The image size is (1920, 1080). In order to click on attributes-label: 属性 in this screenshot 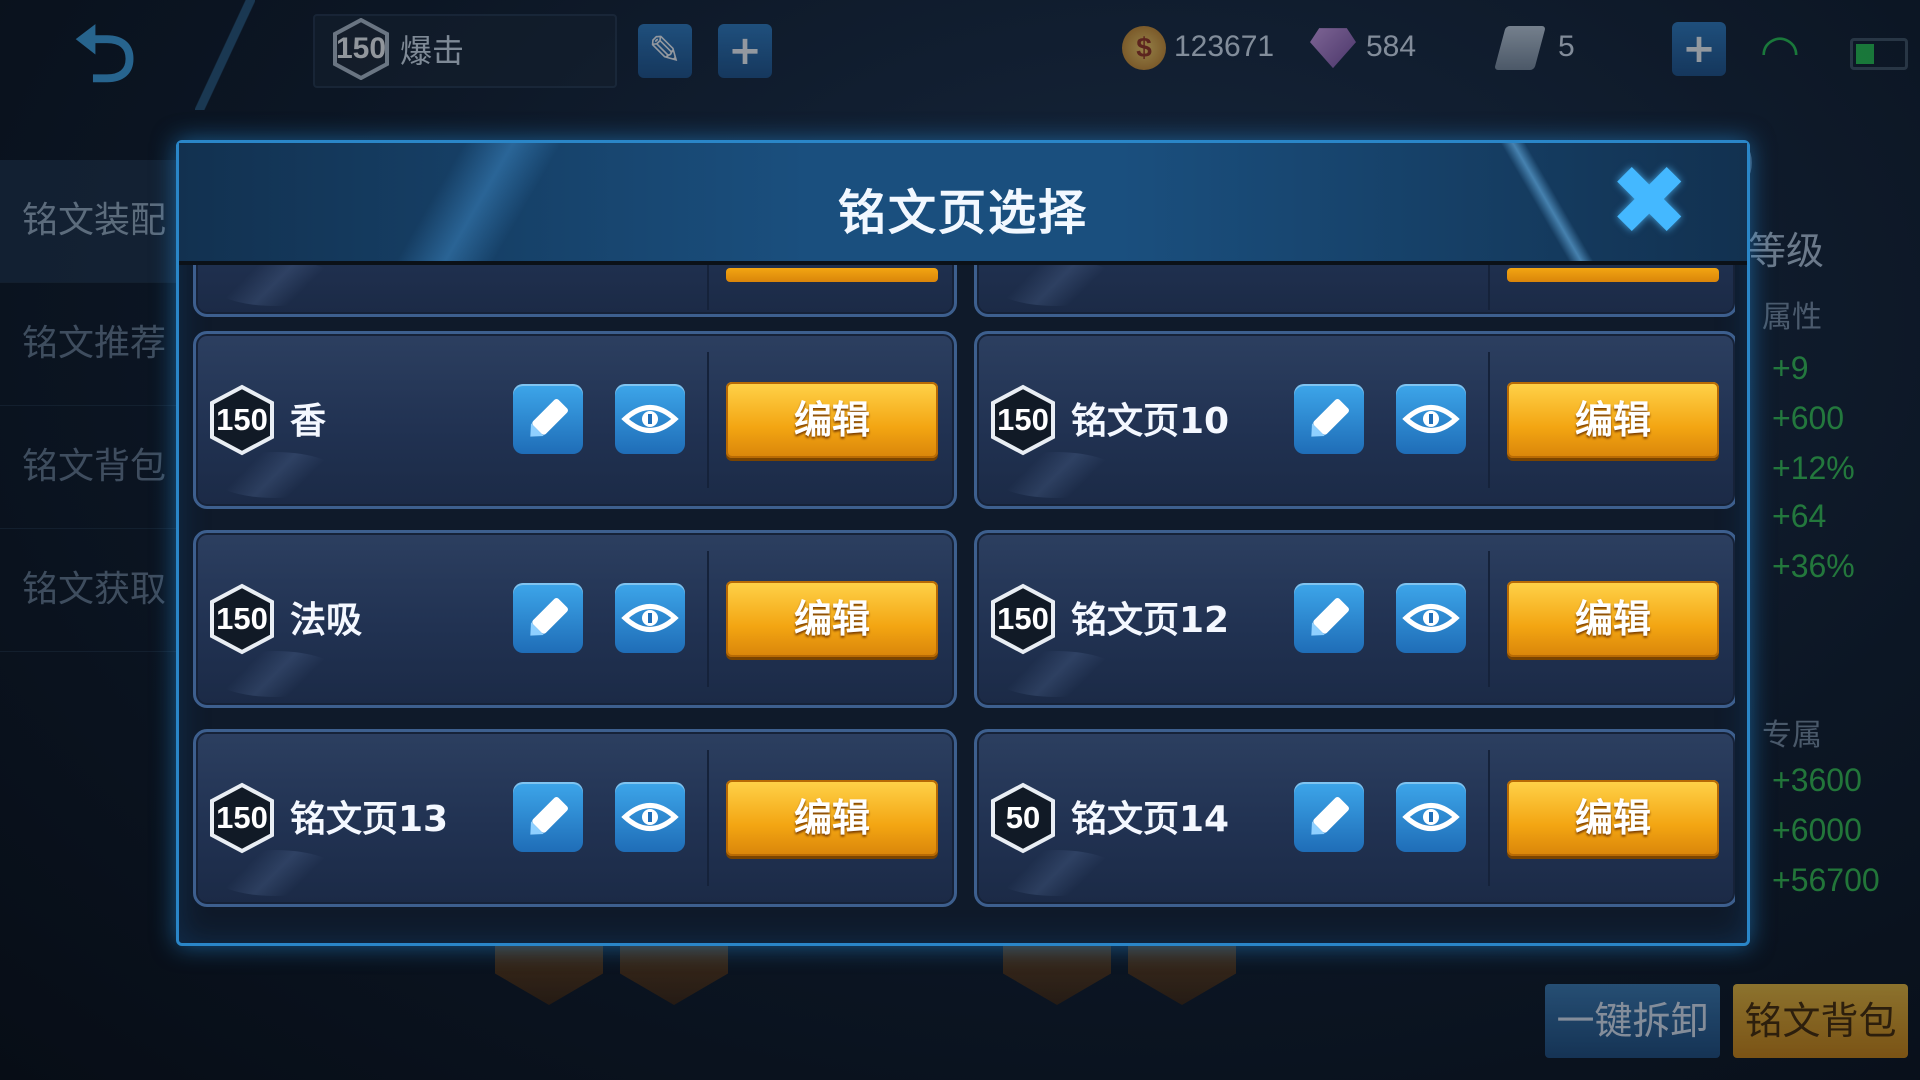, I will do `click(1792, 317)`.